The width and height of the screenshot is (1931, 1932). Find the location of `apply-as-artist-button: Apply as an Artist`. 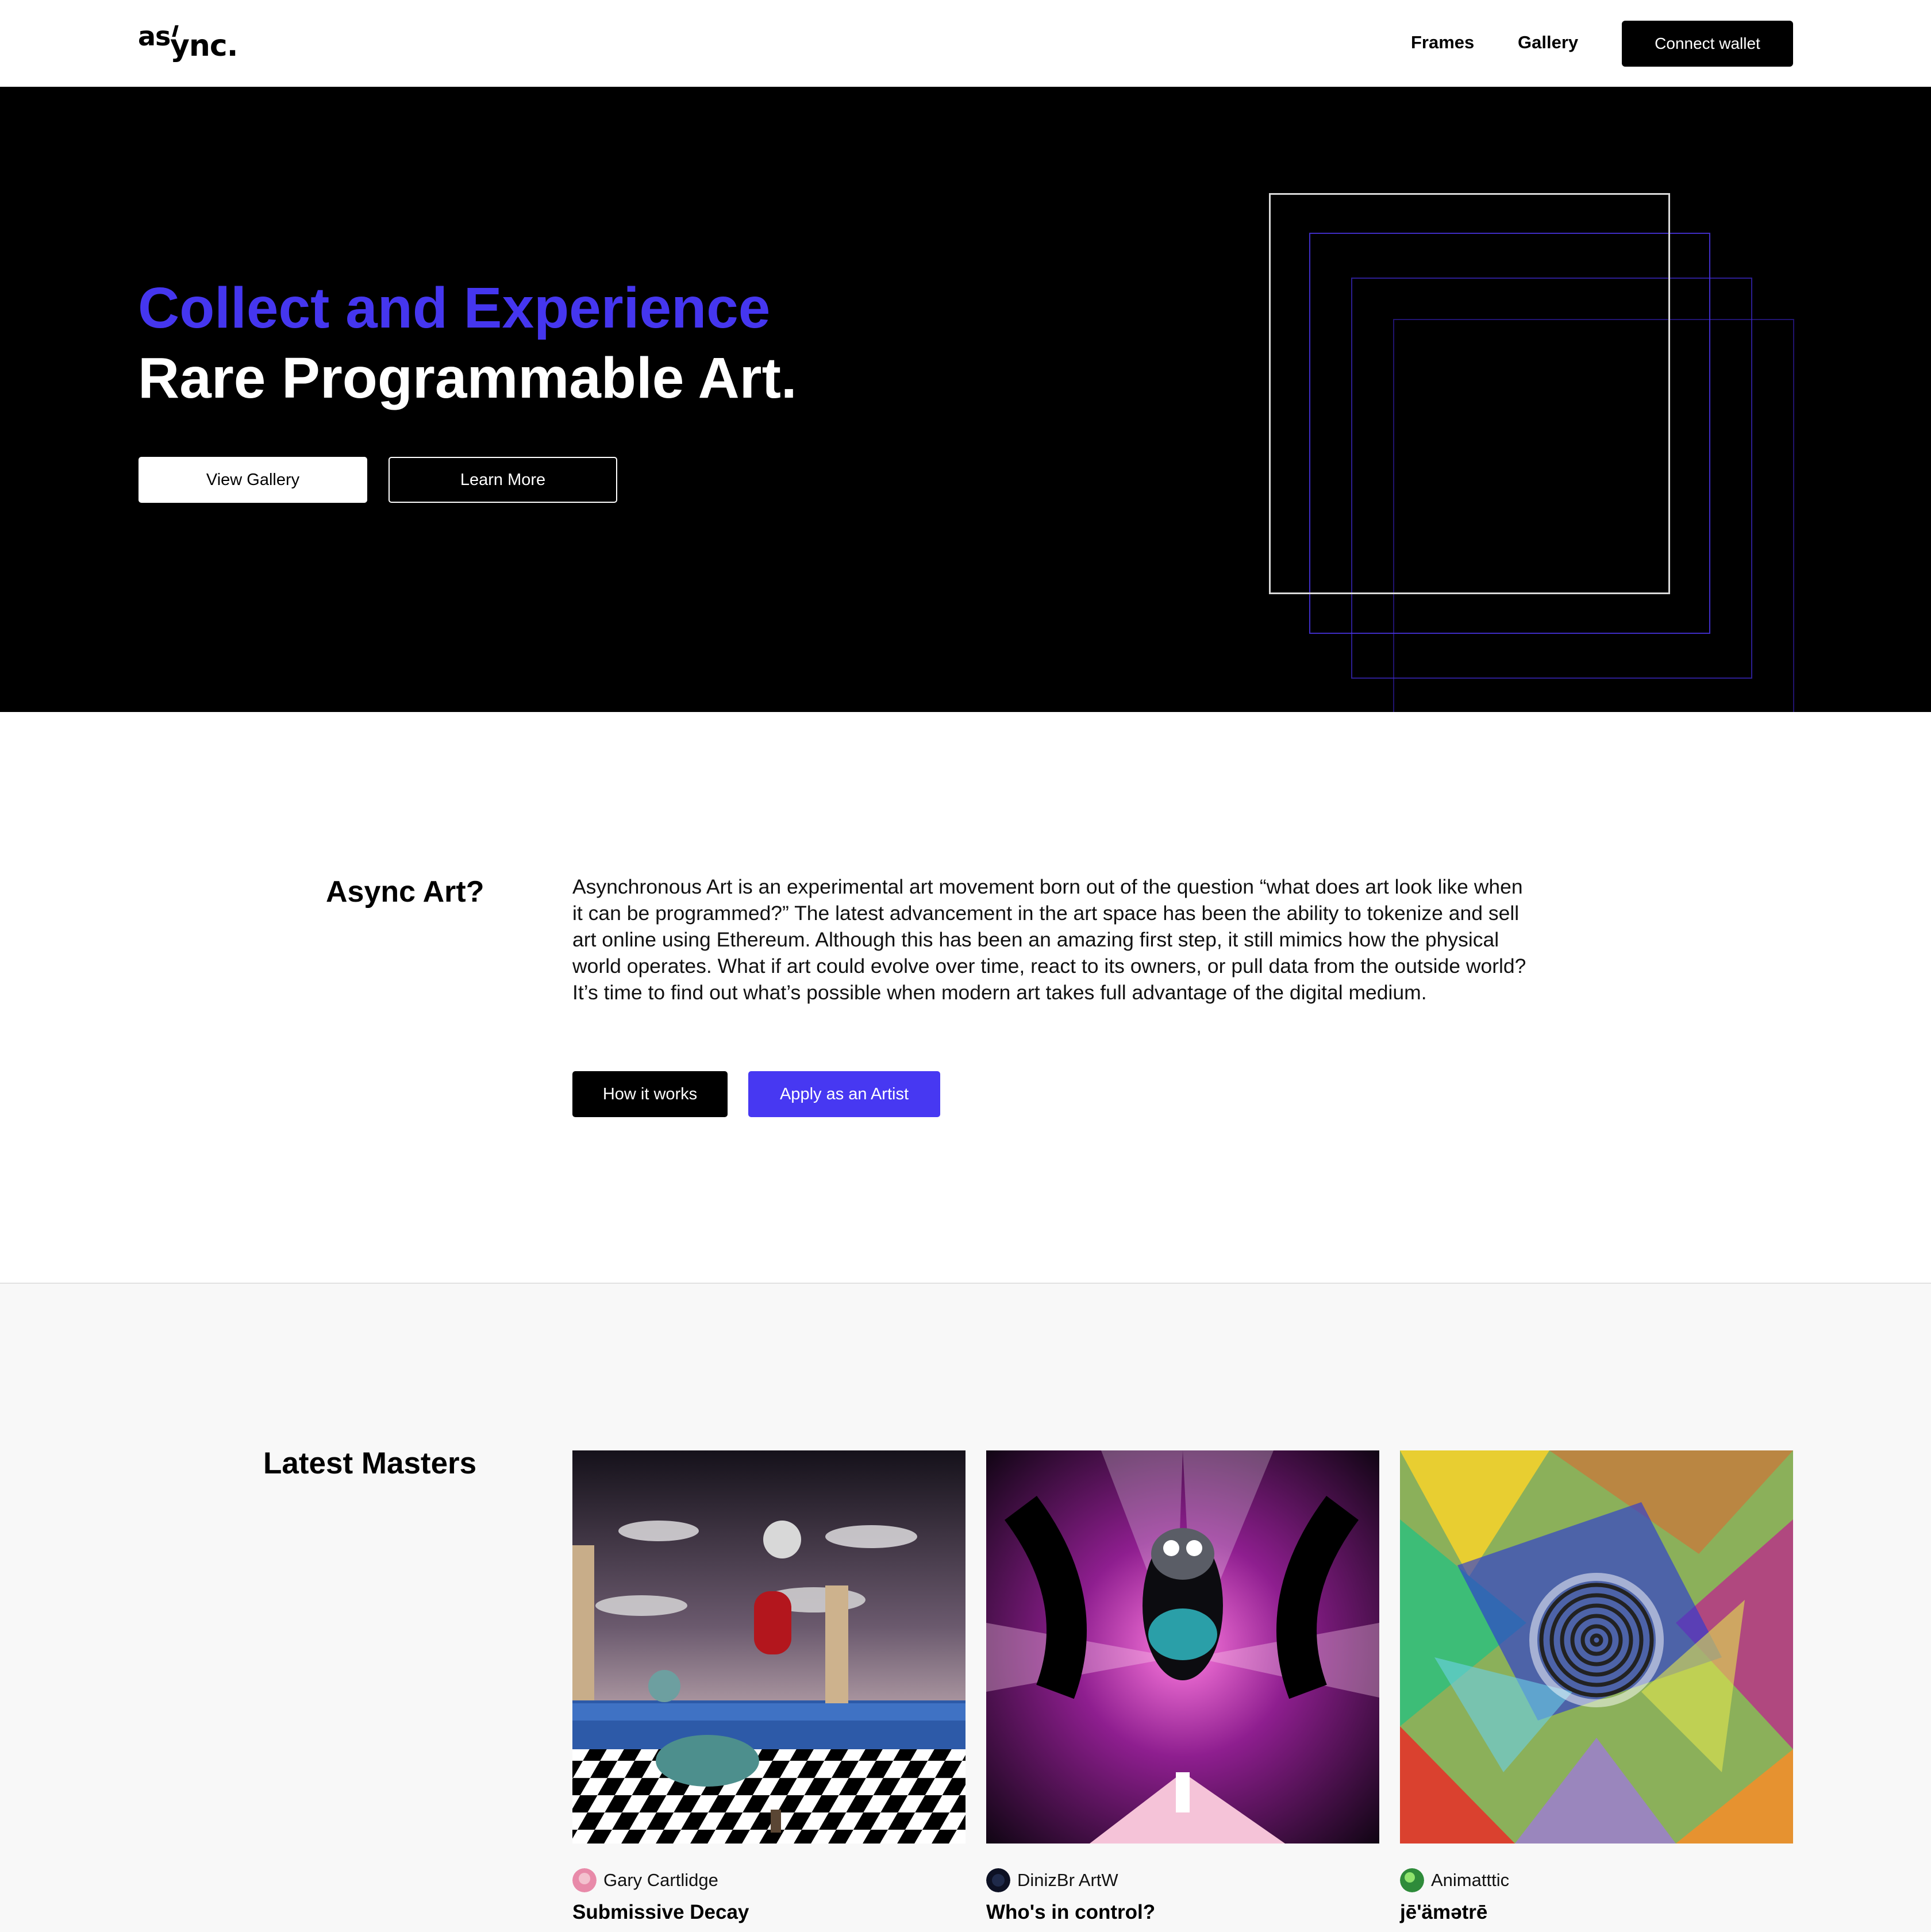

apply-as-artist-button: Apply as an Artist is located at coordinates (844, 1094).